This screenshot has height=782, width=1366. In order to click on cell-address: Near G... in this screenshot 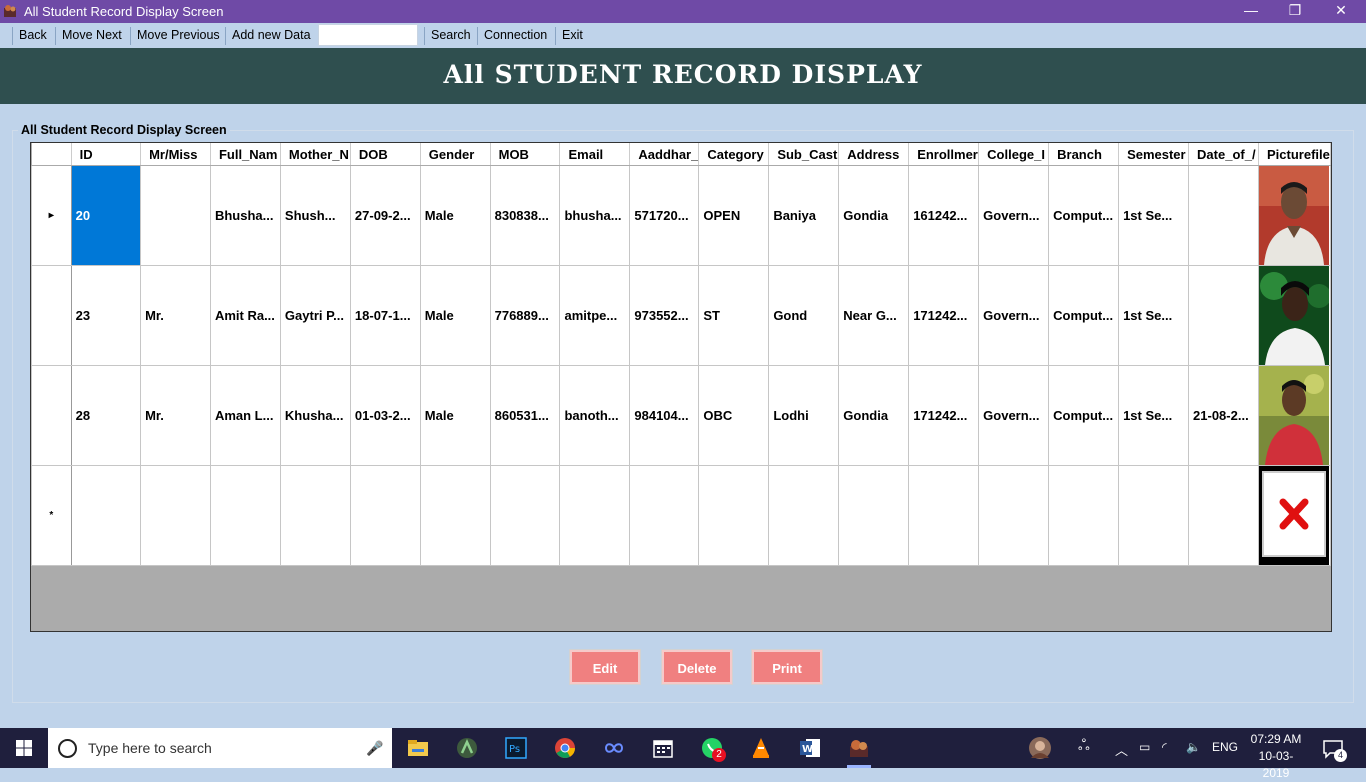, I will do `click(874, 315)`.